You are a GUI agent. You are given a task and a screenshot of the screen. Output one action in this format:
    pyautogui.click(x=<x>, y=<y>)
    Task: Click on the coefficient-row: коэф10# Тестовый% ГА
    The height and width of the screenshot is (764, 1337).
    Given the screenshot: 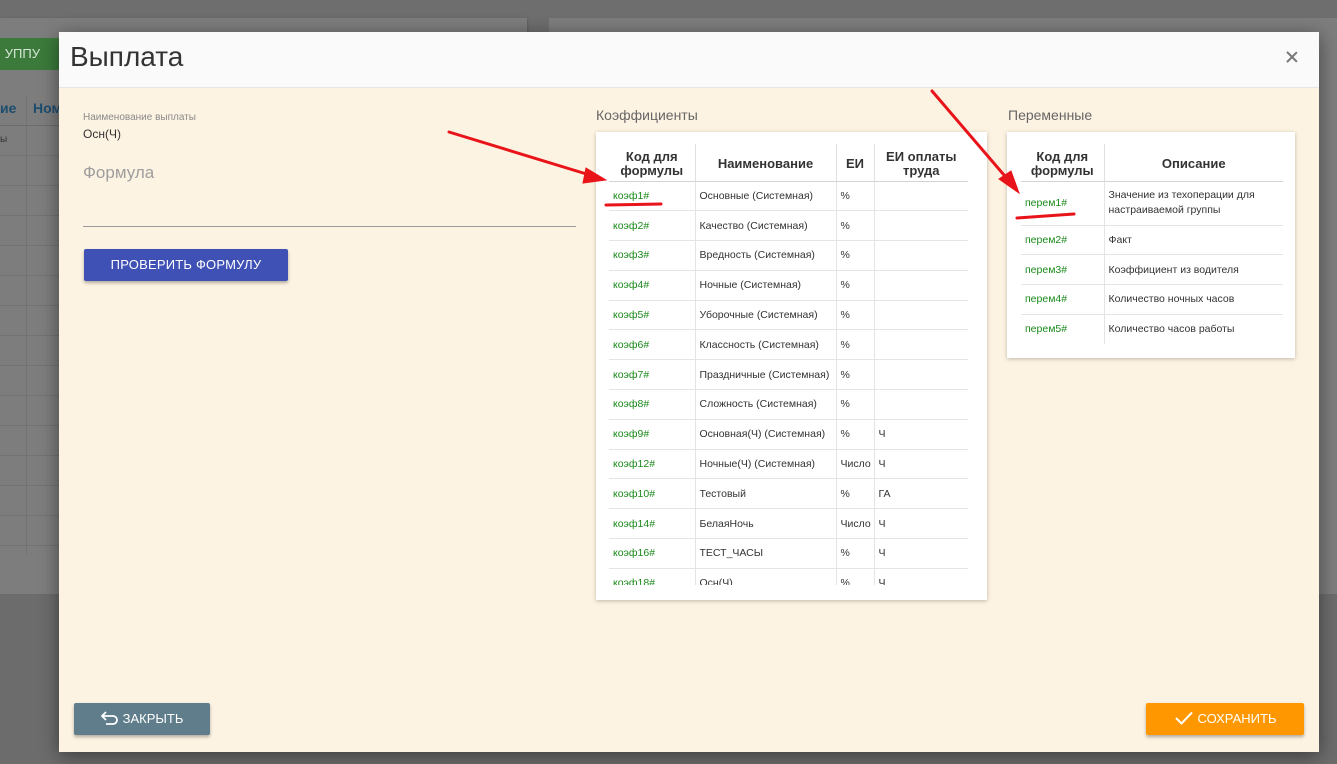 What is the action you would take?
    pyautogui.click(x=788, y=494)
    